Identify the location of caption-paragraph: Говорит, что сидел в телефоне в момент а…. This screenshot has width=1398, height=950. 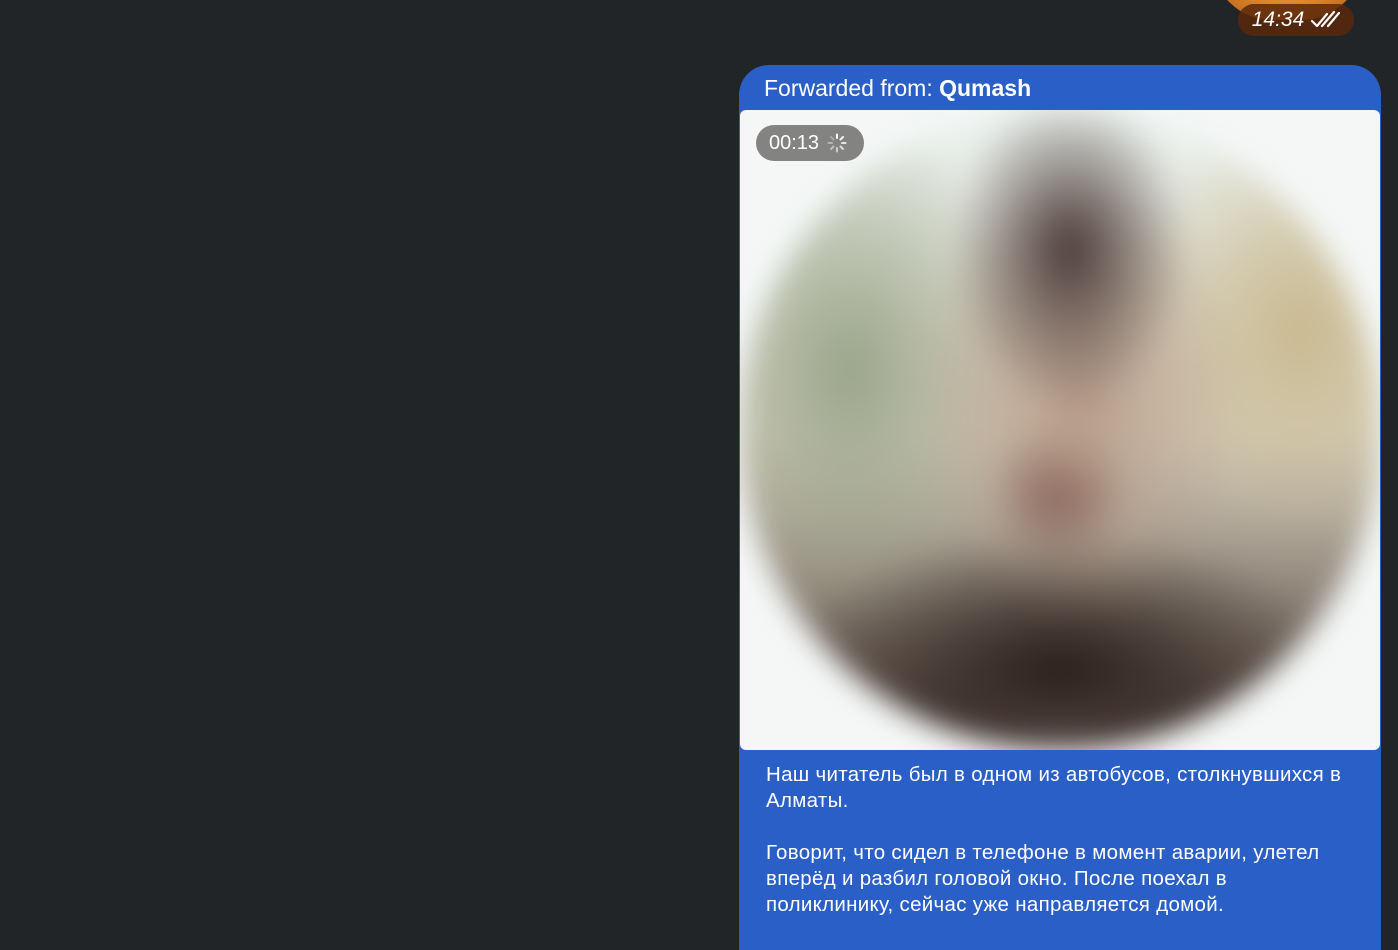
(1043, 878).